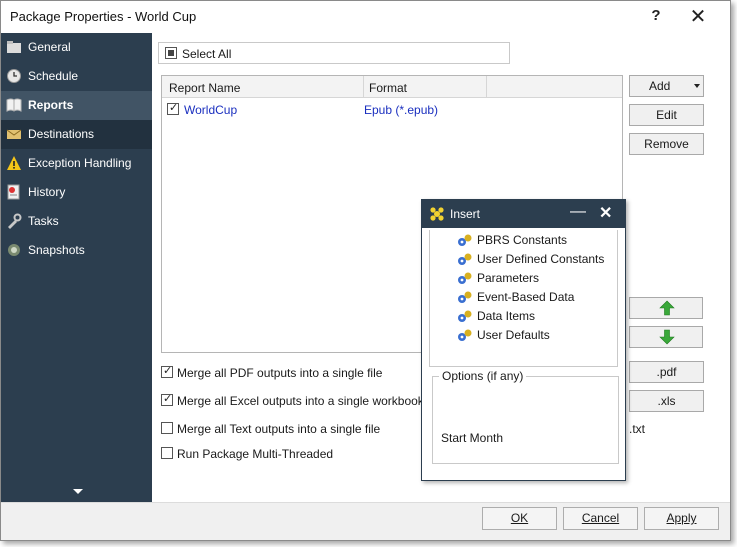  Describe the element at coordinates (204, 88) in the screenshot. I see `column-header-report-name: Report Name` at that location.